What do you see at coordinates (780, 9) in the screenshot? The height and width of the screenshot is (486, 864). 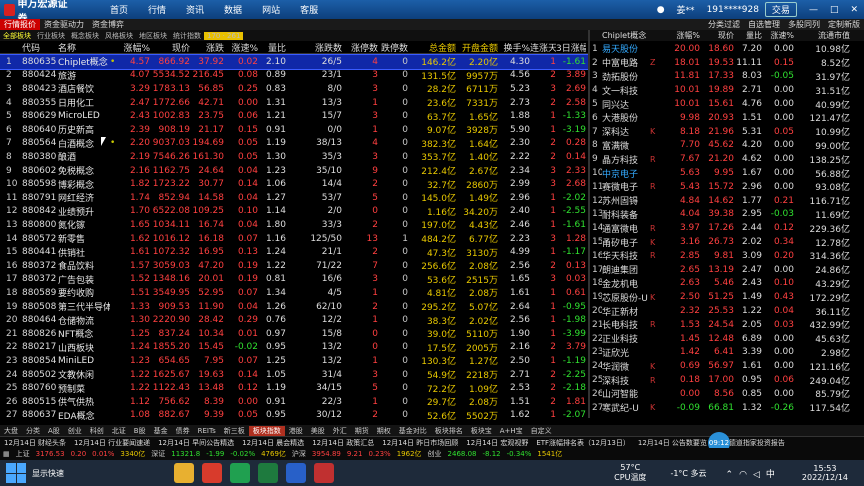 I see `trade-button: 交易` at bounding box center [780, 9].